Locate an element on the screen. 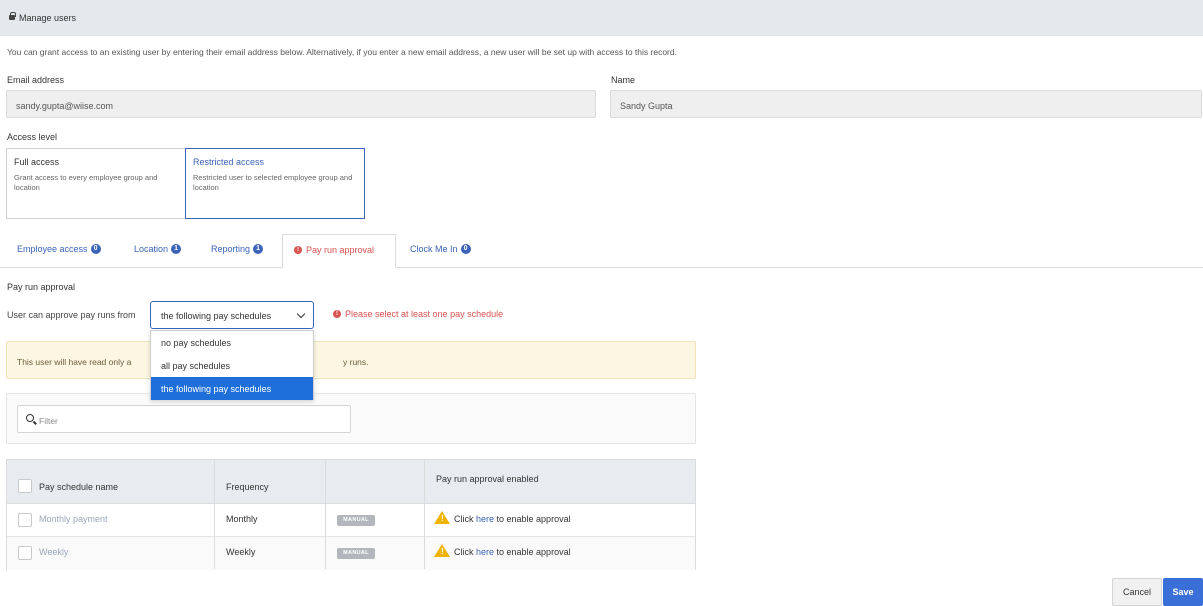  full-access-title: Full access is located at coordinates (37, 162).